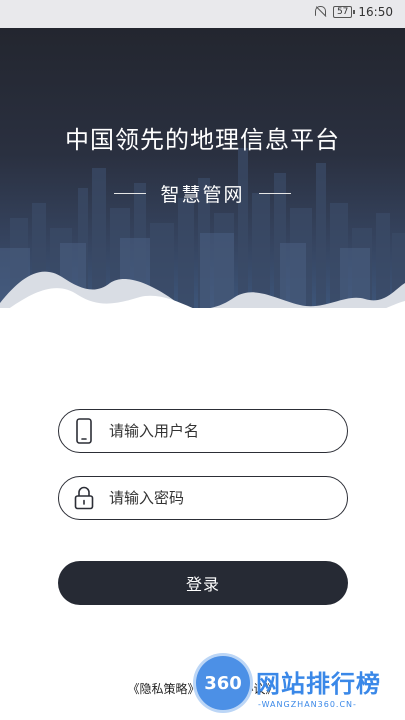 The image size is (405, 720). What do you see at coordinates (202, 140) in the screenshot?
I see `hero-title: 中国领先的地理信息平台` at bounding box center [202, 140].